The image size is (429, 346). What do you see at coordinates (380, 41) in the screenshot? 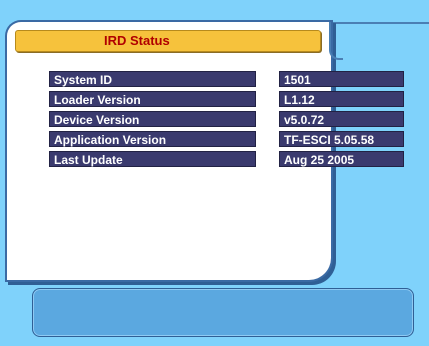
I see `side-tab` at bounding box center [380, 41].